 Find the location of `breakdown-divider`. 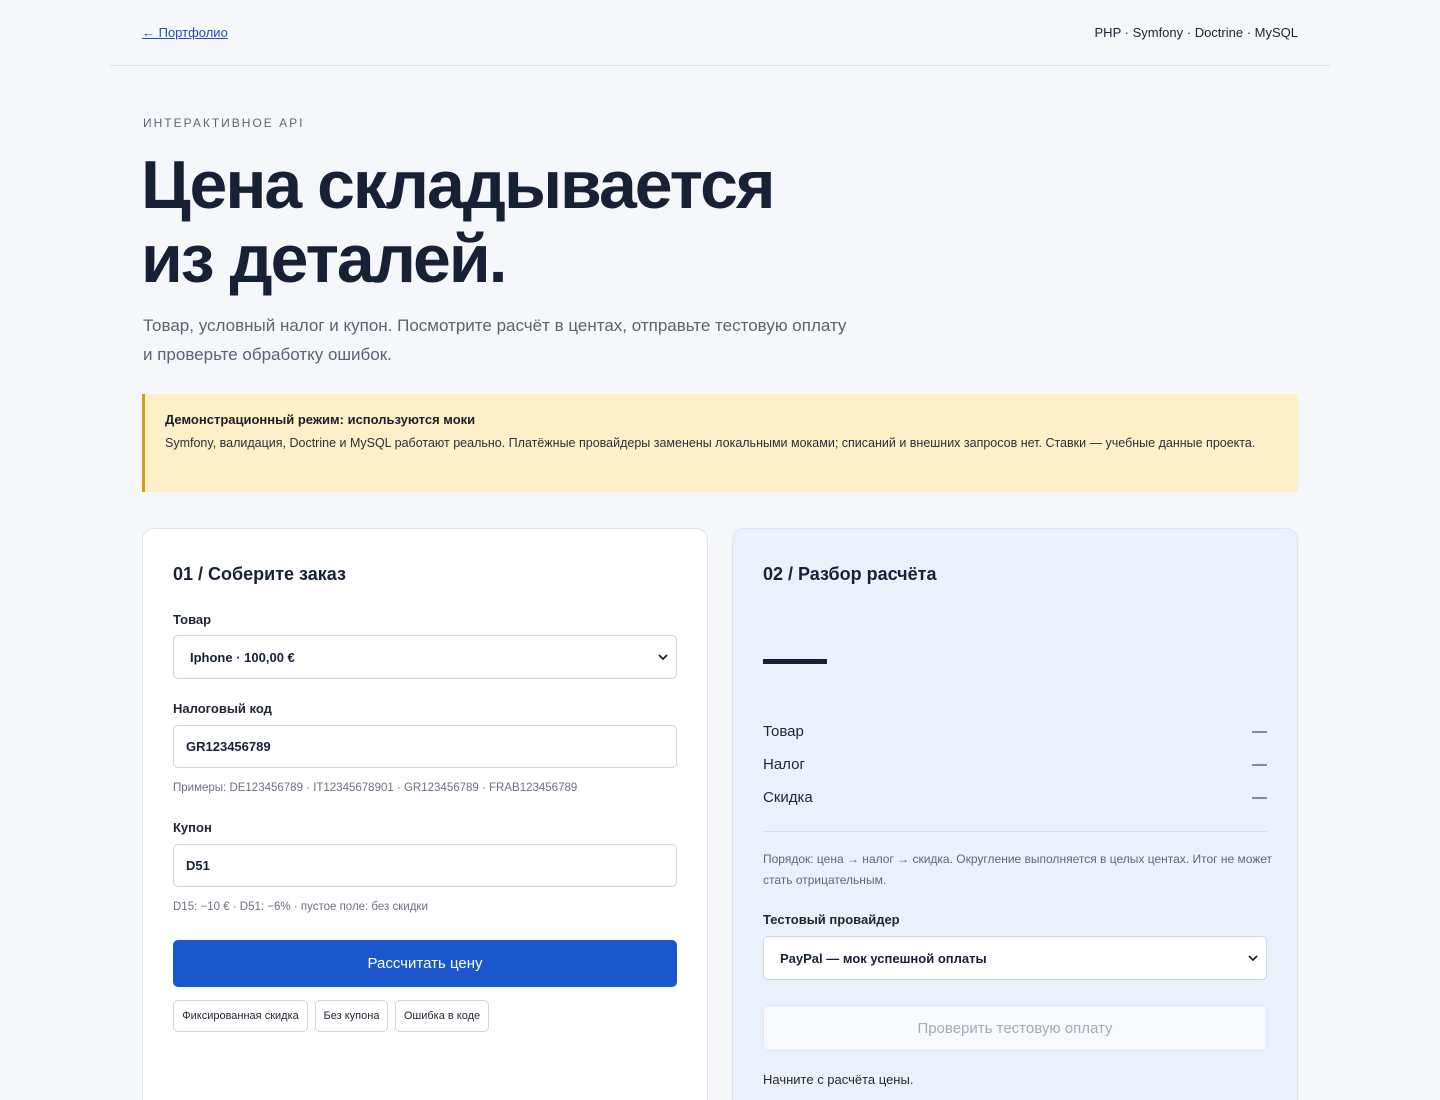

breakdown-divider is located at coordinates (1015, 831).